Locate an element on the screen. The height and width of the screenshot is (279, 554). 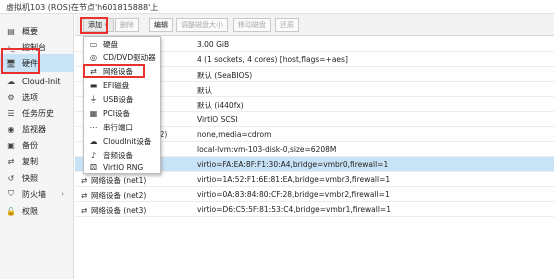
highlight-box-hardware is located at coordinates (20, 61).